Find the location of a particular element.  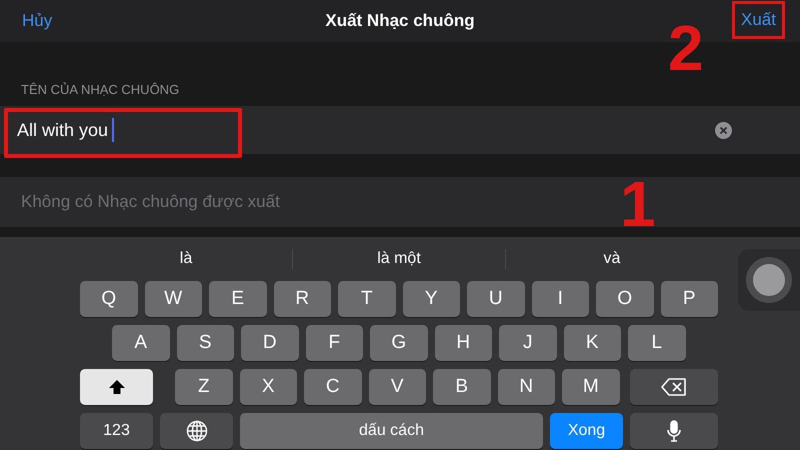

step-number: 1 is located at coordinates (638, 204).